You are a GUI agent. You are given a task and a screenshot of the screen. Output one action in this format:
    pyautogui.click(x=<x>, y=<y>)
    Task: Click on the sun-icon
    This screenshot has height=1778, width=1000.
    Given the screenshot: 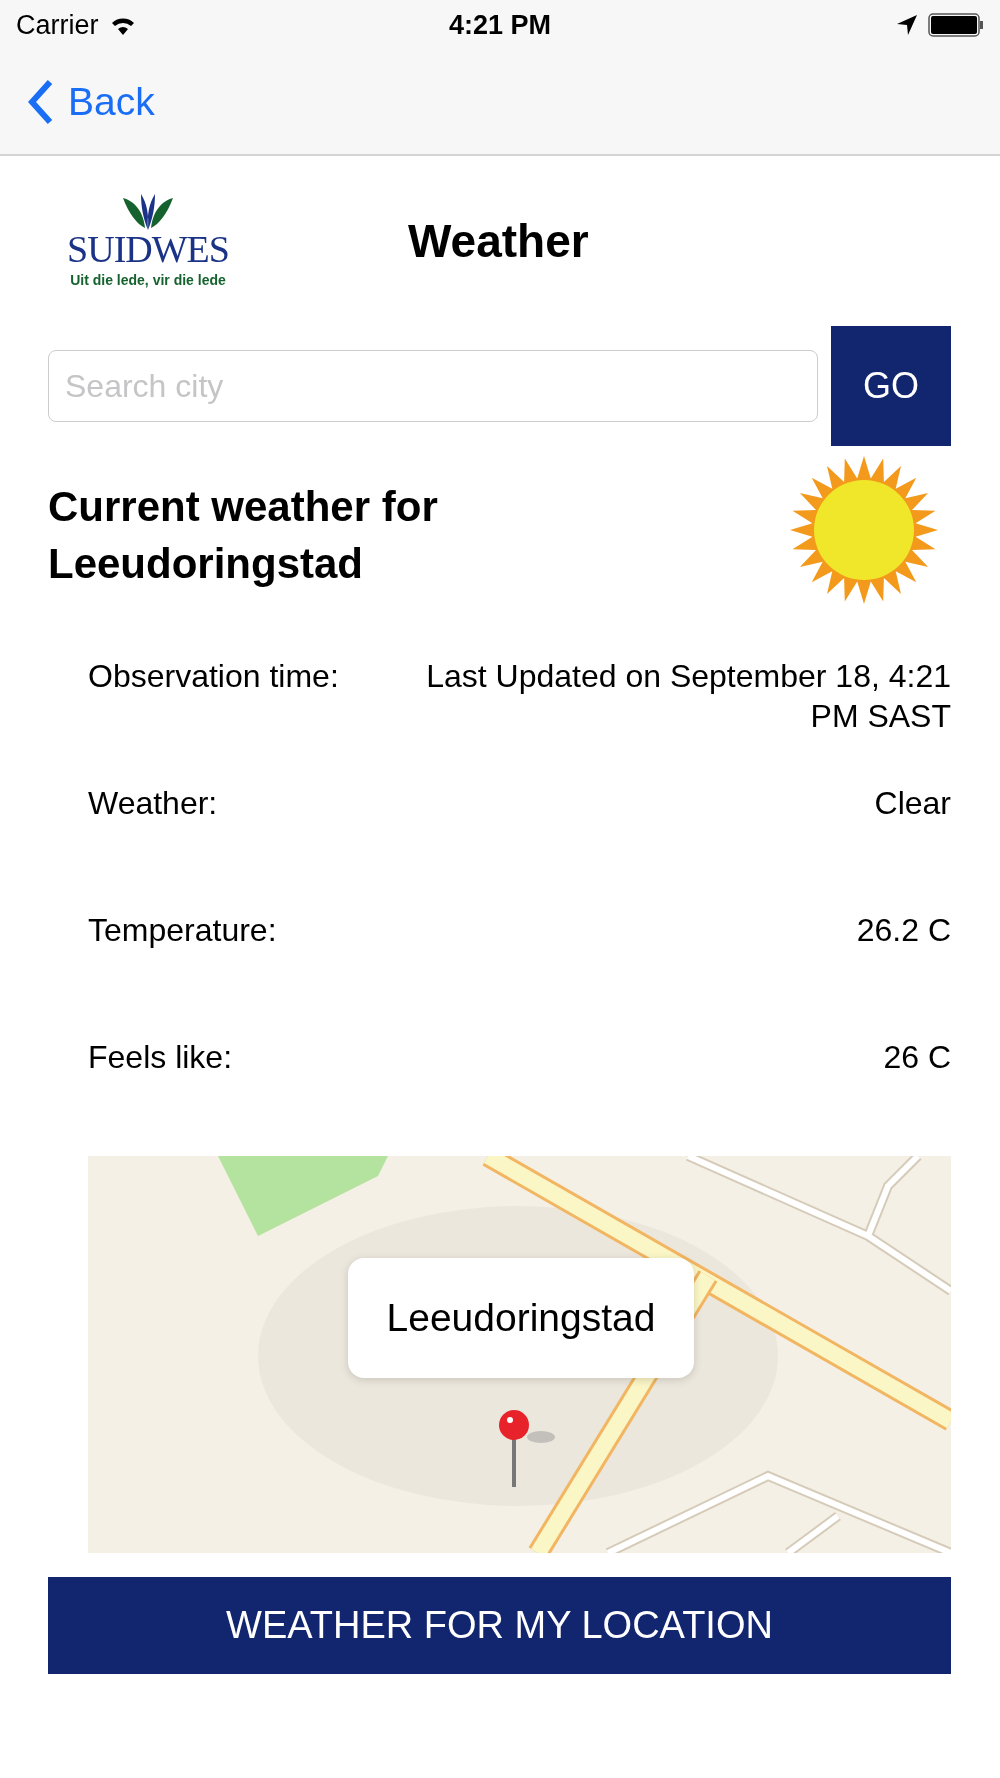 What is the action you would take?
    pyautogui.click(x=864, y=530)
    